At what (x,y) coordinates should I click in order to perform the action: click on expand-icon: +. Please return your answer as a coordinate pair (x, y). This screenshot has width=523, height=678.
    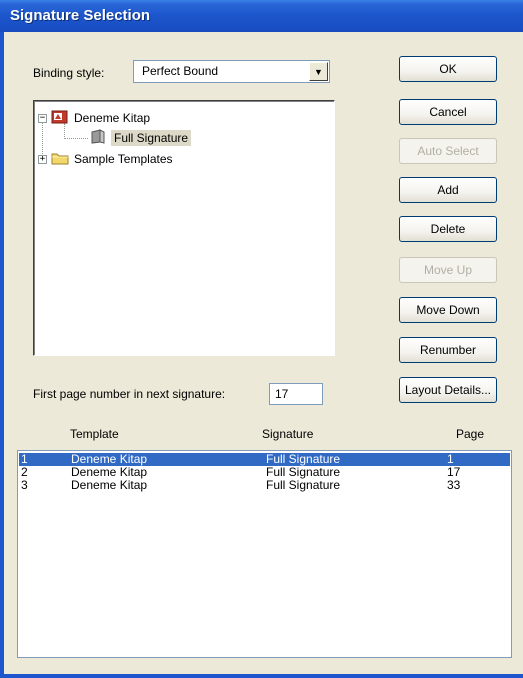
    Looking at the image, I should click on (42, 159).